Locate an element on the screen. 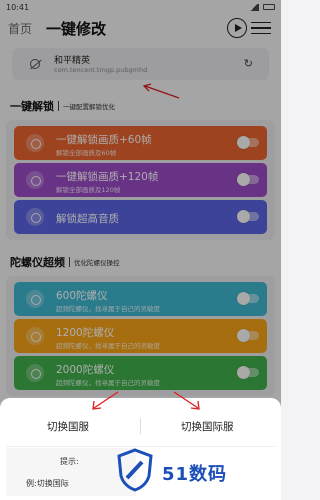  tip-label: 提示: is located at coordinates (69, 461).